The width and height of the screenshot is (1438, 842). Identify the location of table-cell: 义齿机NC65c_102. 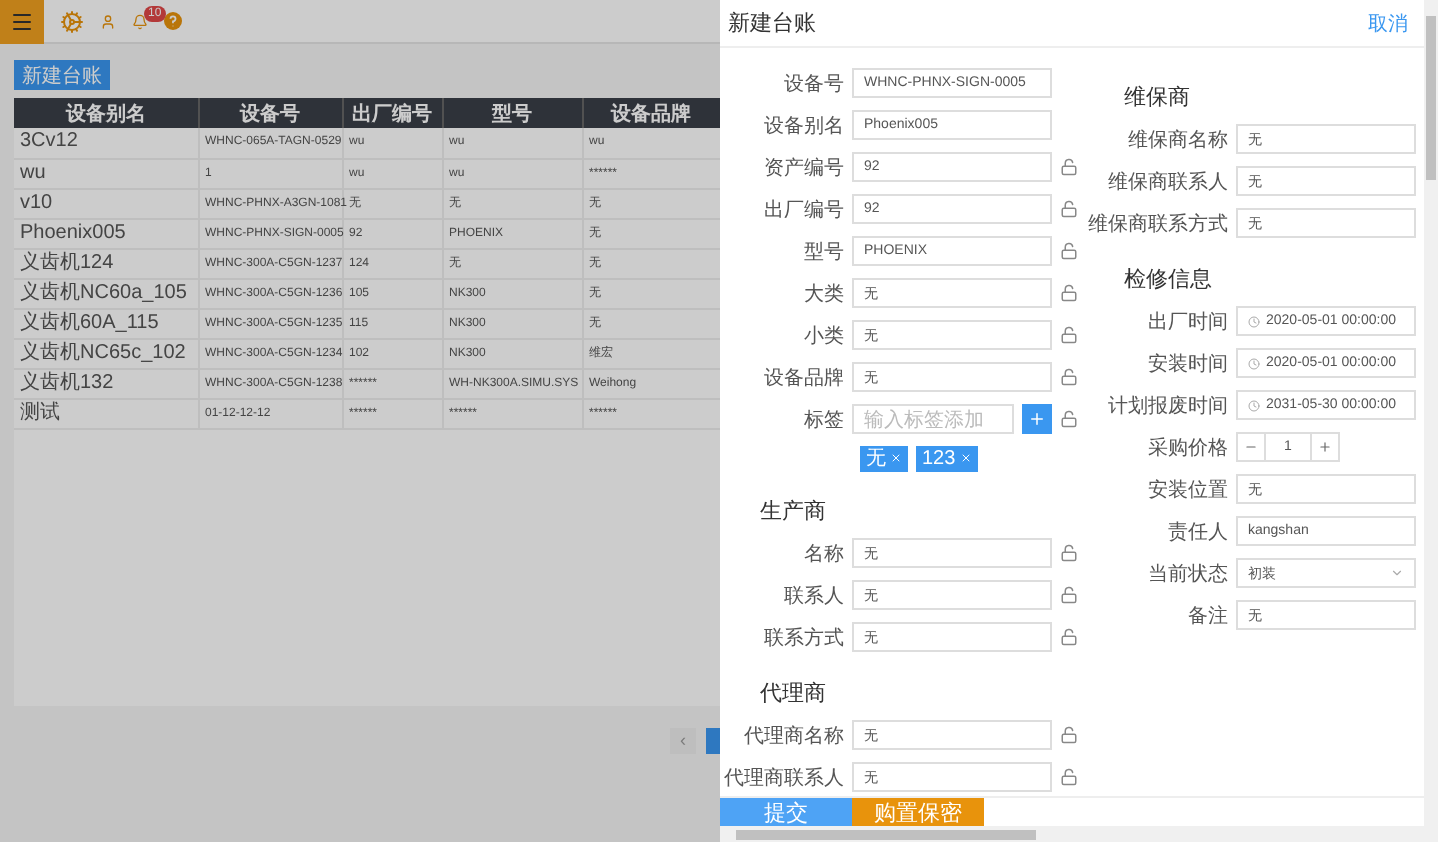
(106, 353).